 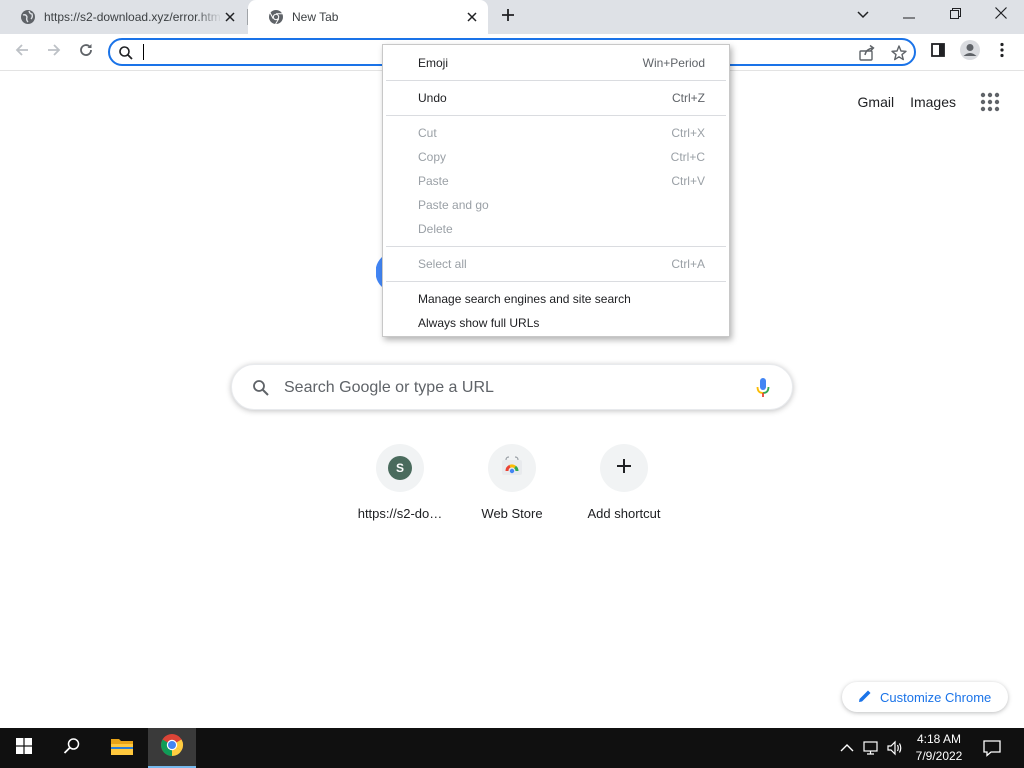 I want to click on shortcut-icon-circle: S, so click(x=400, y=468).